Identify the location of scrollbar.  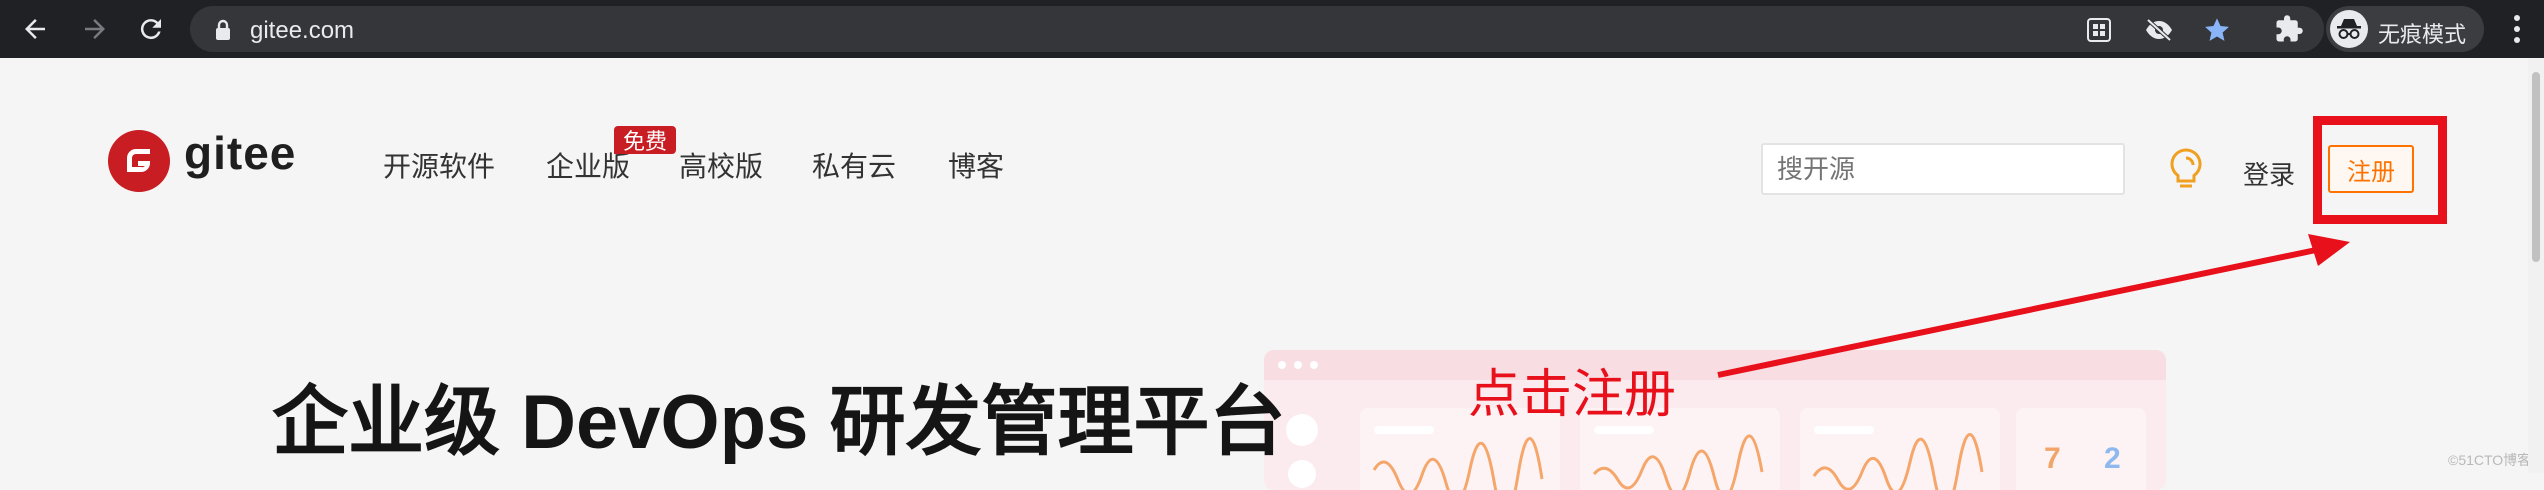
(2536, 265).